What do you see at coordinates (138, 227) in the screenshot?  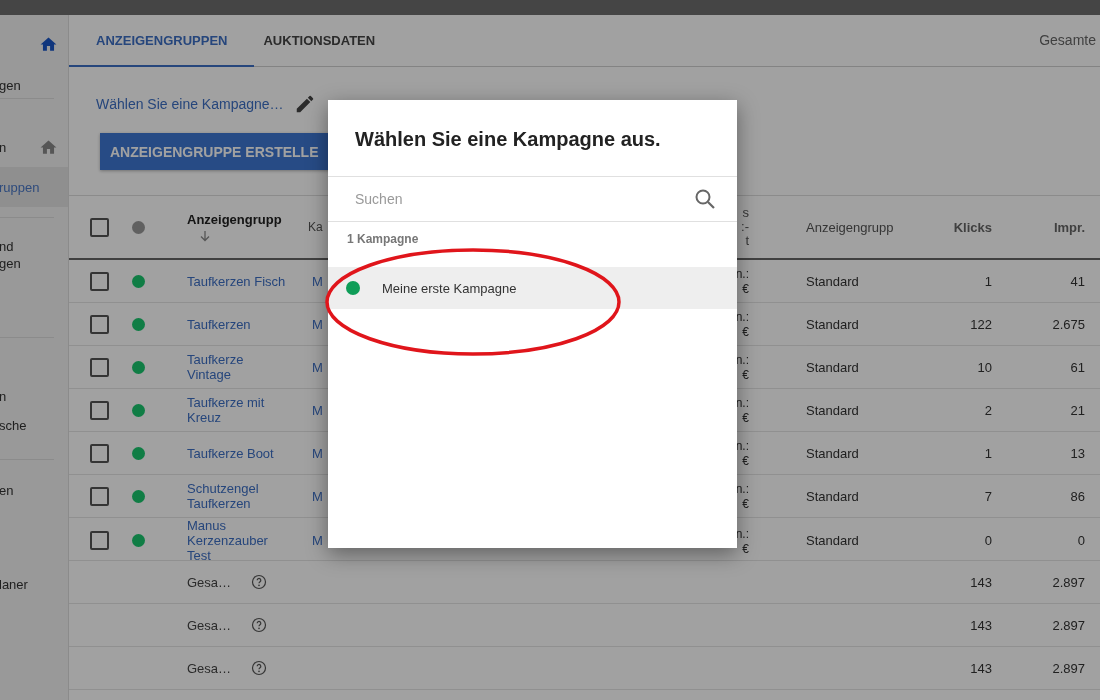 I see `status-dot` at bounding box center [138, 227].